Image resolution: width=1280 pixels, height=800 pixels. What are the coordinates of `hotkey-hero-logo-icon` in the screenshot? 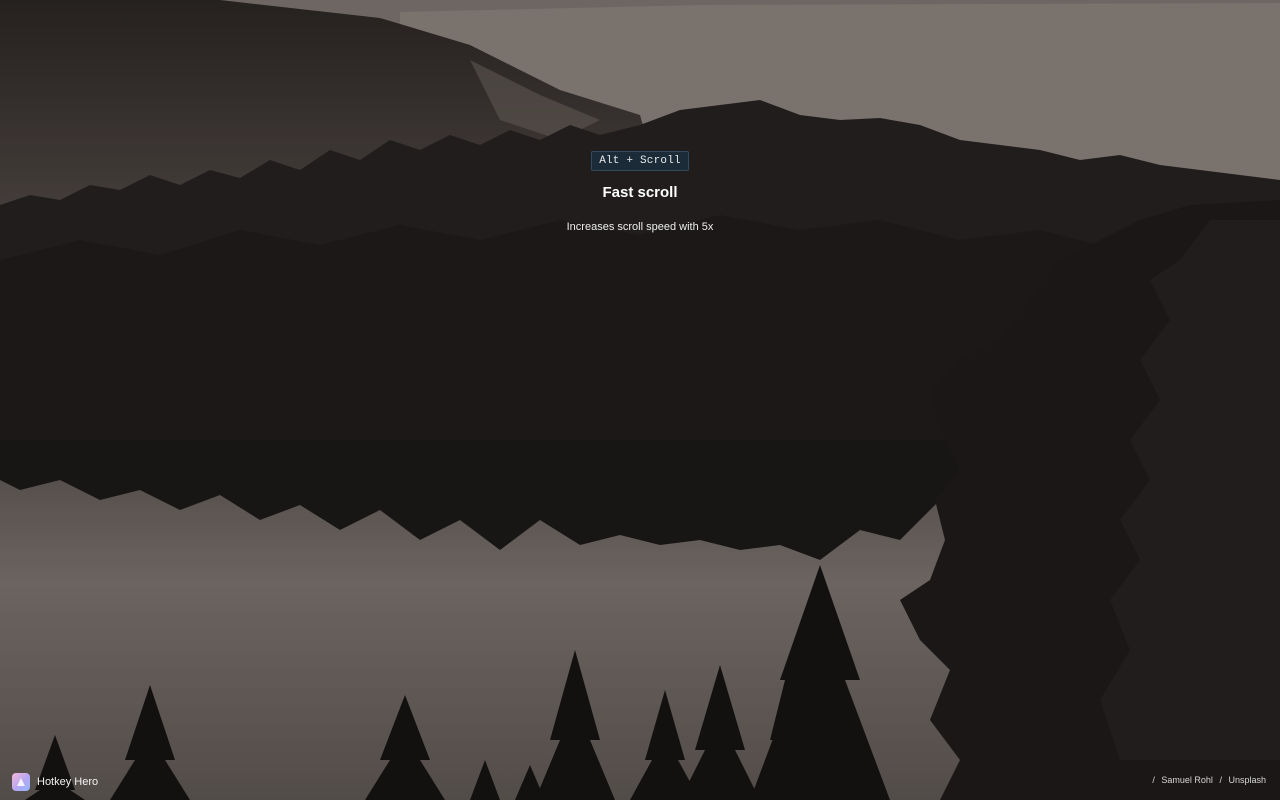 It's located at (21, 782).